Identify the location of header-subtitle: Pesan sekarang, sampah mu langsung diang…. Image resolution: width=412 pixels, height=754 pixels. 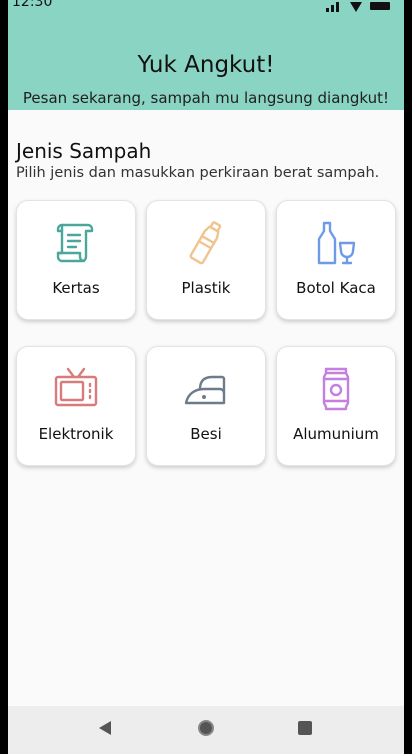
(206, 98).